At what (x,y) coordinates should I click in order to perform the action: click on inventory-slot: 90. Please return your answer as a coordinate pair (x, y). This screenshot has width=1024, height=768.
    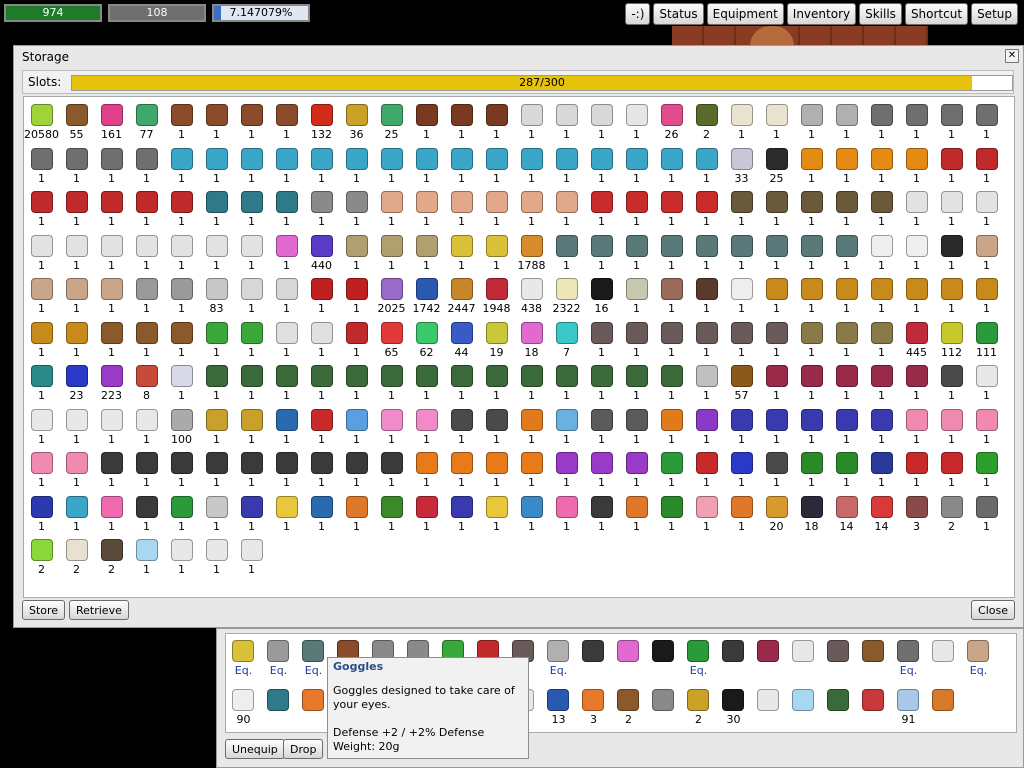
    Looking at the image, I should click on (243, 705).